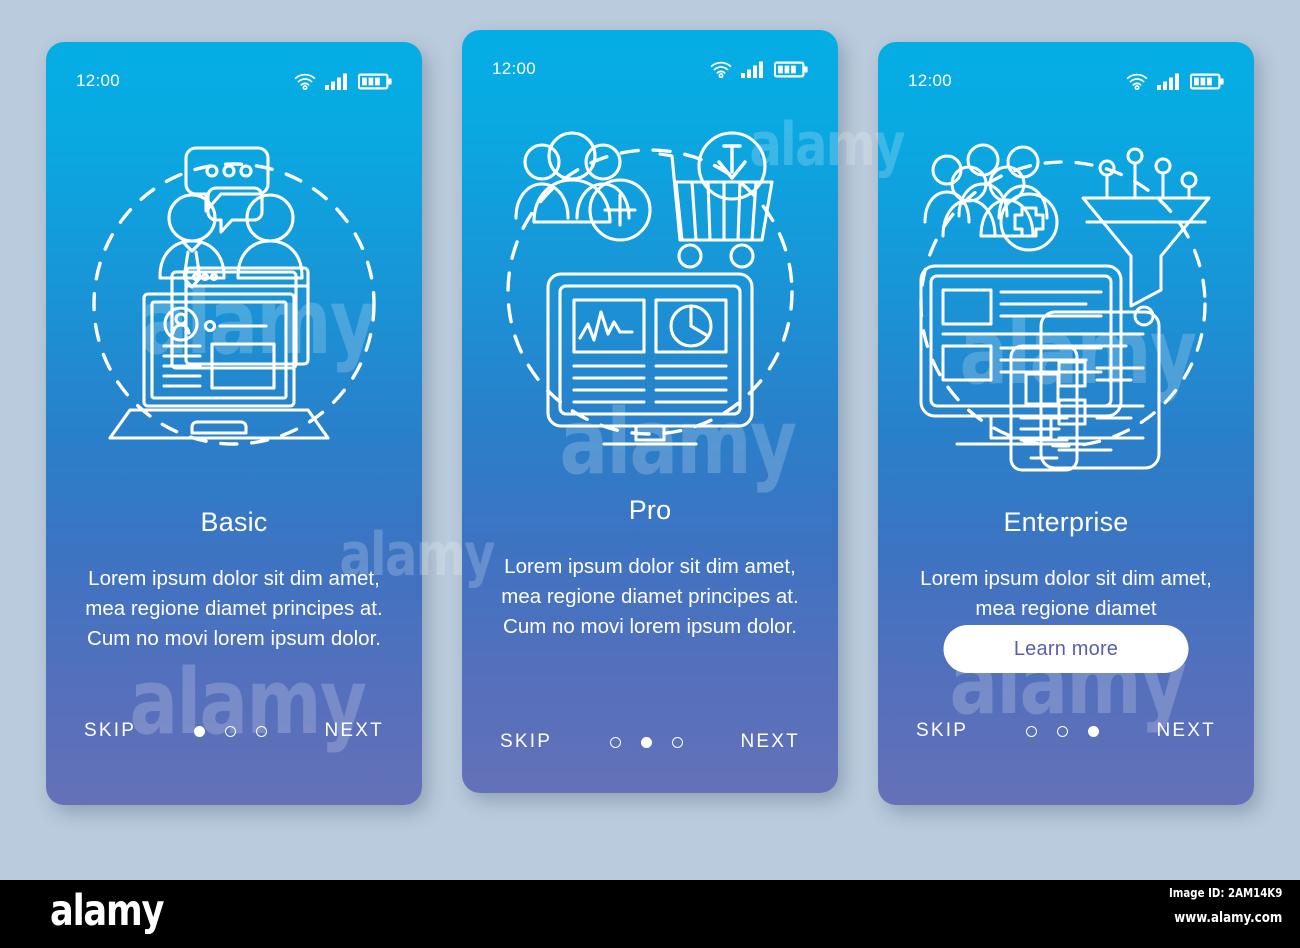  I want to click on illustration-enterprise, so click(1066, 301).